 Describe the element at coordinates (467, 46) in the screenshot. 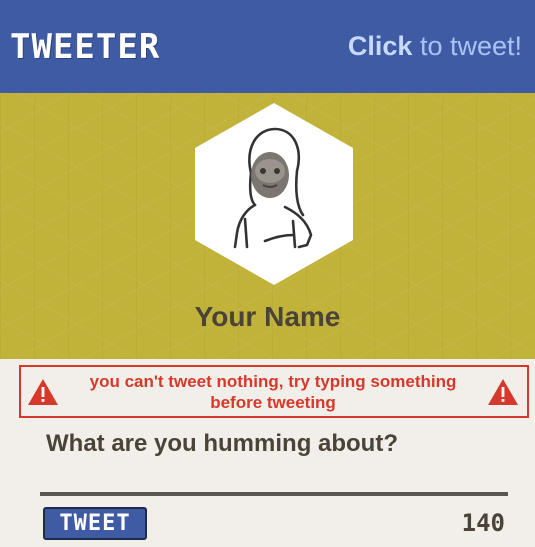

I see `cta-rest-text: to tweet!` at that location.